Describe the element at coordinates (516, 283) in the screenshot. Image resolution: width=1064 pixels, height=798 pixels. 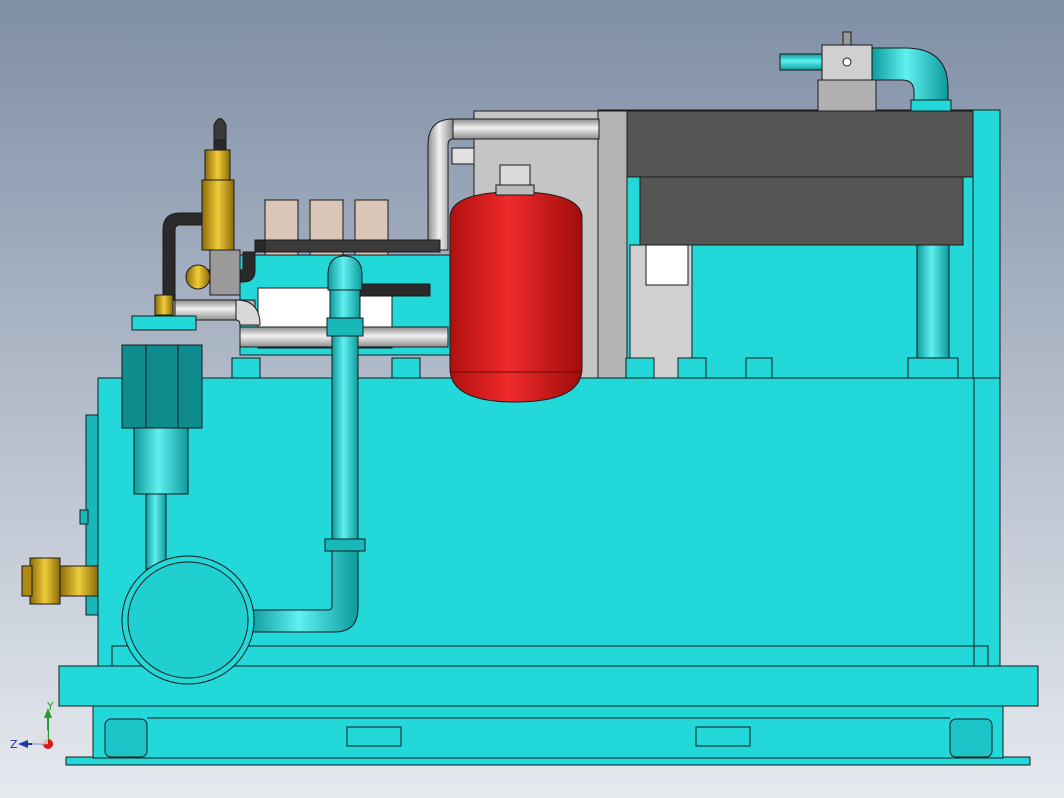
I see `accumulator` at that location.